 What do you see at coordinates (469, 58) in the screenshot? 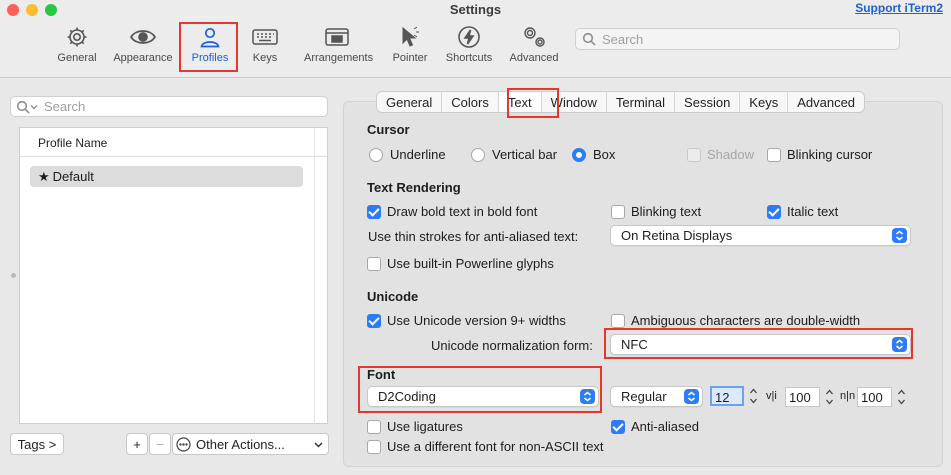
I see `toolbar-label: Shortcuts` at bounding box center [469, 58].